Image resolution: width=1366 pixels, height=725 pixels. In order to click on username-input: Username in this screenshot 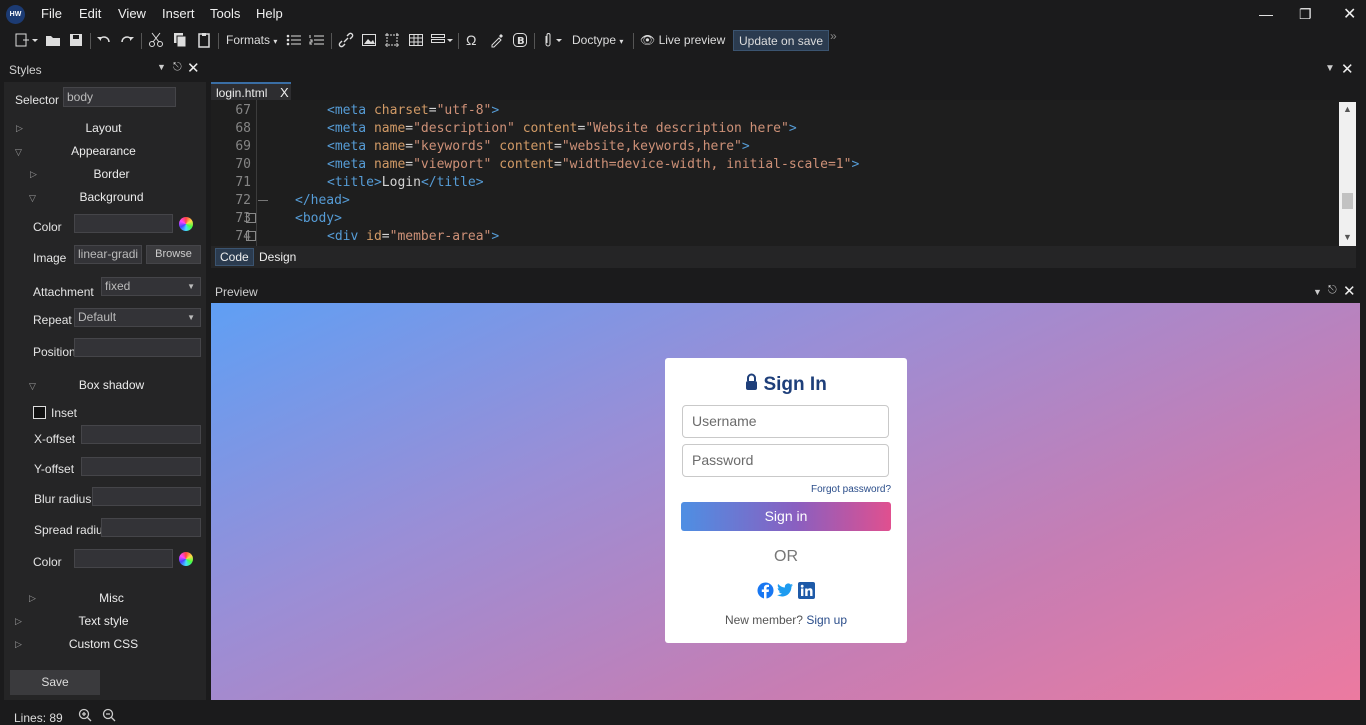, I will do `click(785, 421)`.